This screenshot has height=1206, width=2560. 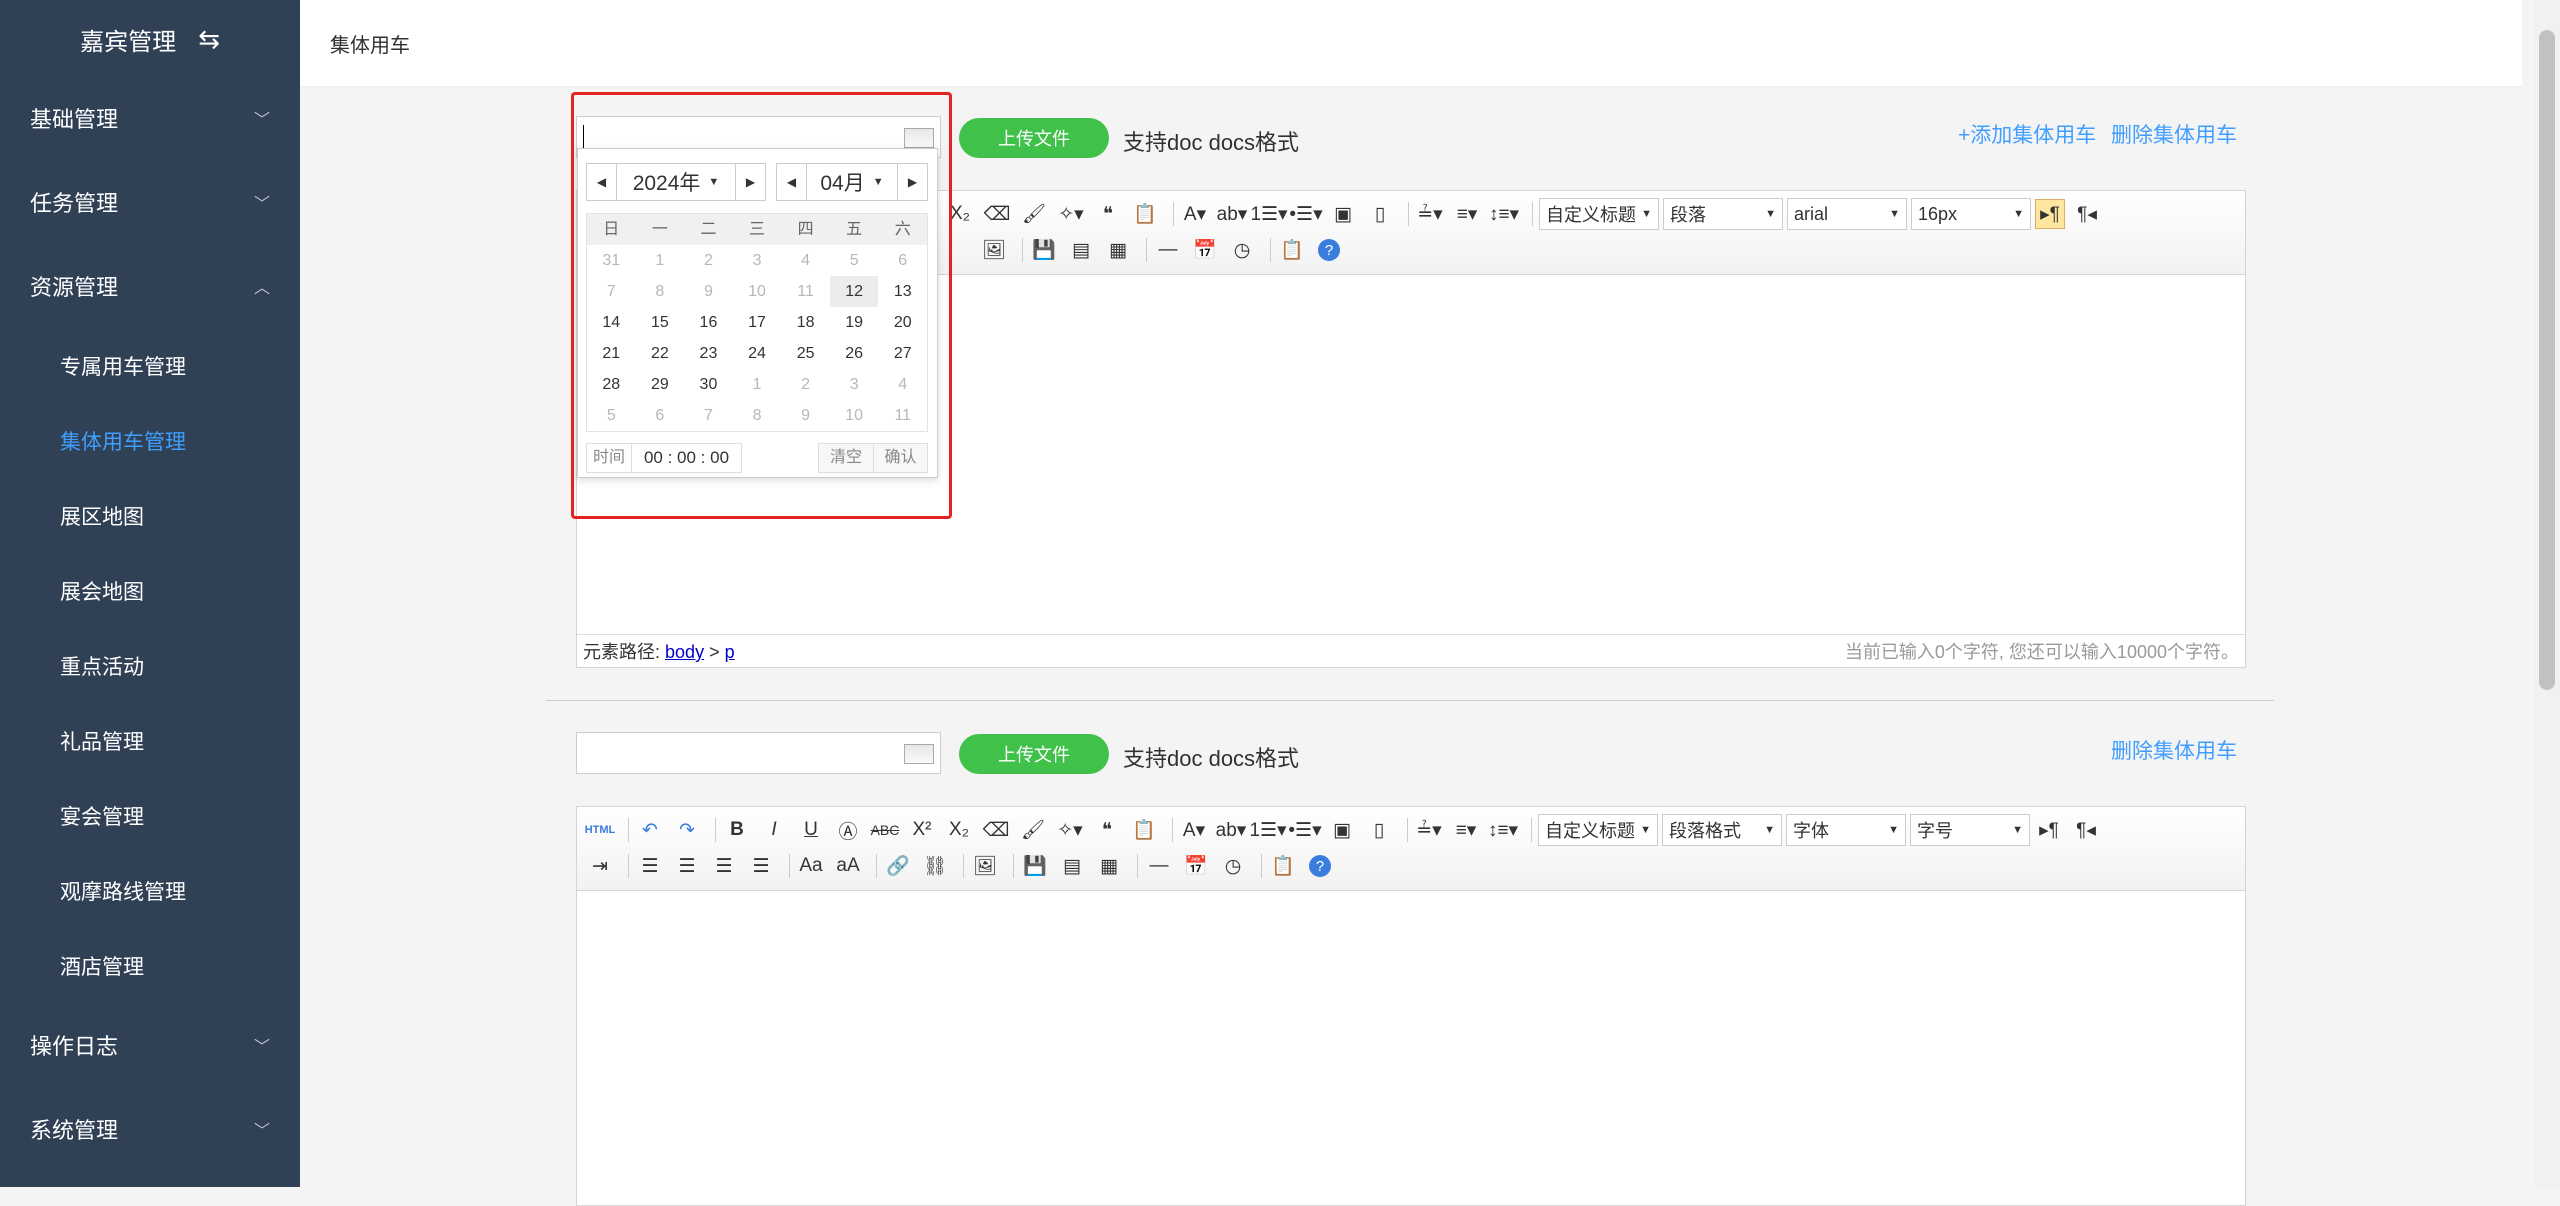 I want to click on sidebar-item-zone-map: 展区地图, so click(x=150, y=515).